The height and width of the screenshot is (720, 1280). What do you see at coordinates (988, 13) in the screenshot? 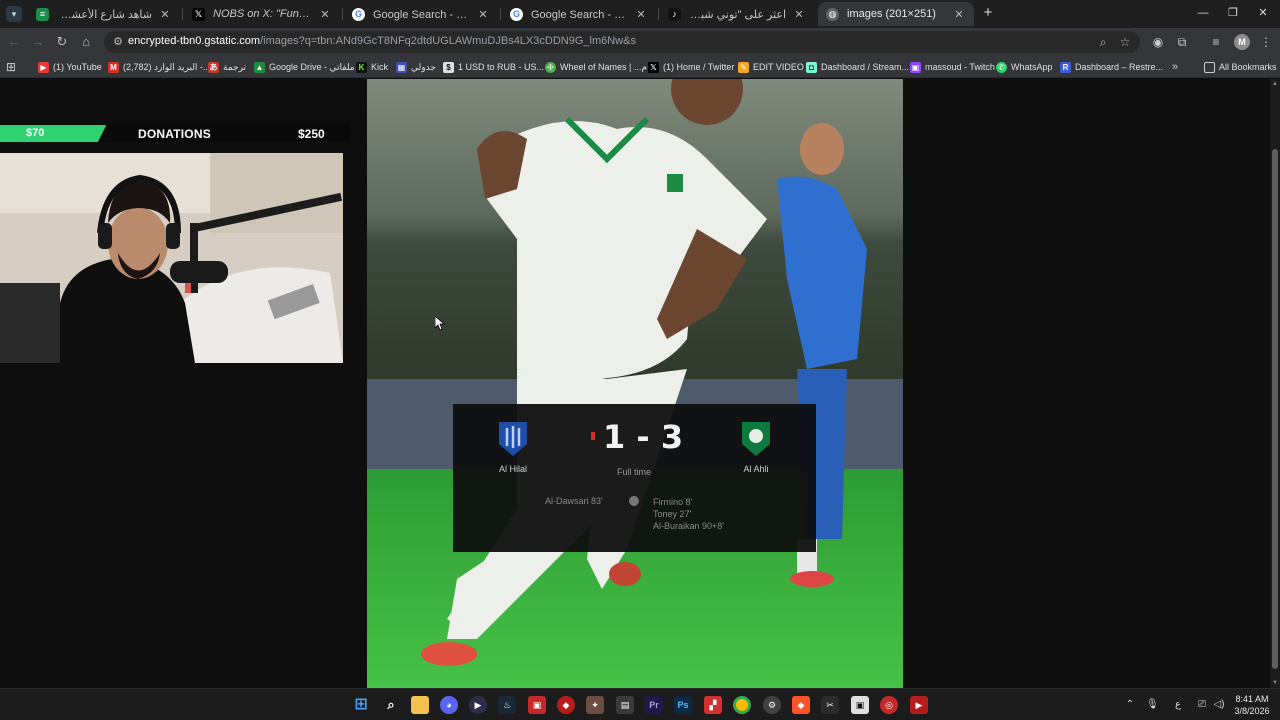
I see `new-tab-button: +` at bounding box center [988, 13].